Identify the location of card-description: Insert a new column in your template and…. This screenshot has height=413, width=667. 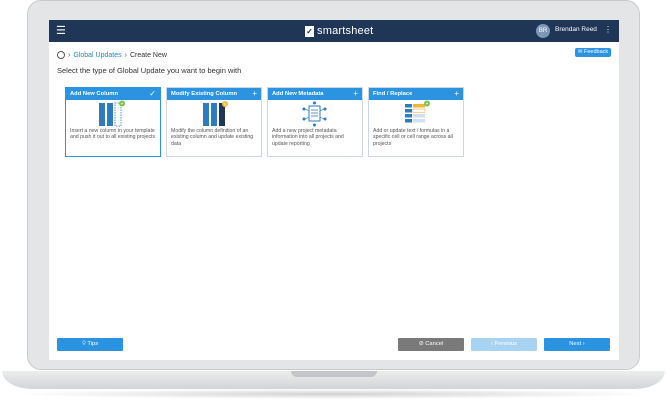
(113, 134).